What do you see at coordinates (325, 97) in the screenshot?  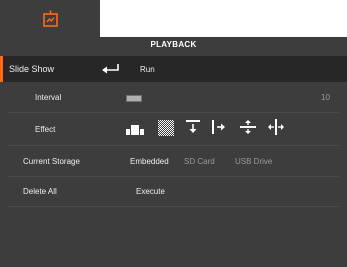 I see `interval-value: 10` at bounding box center [325, 97].